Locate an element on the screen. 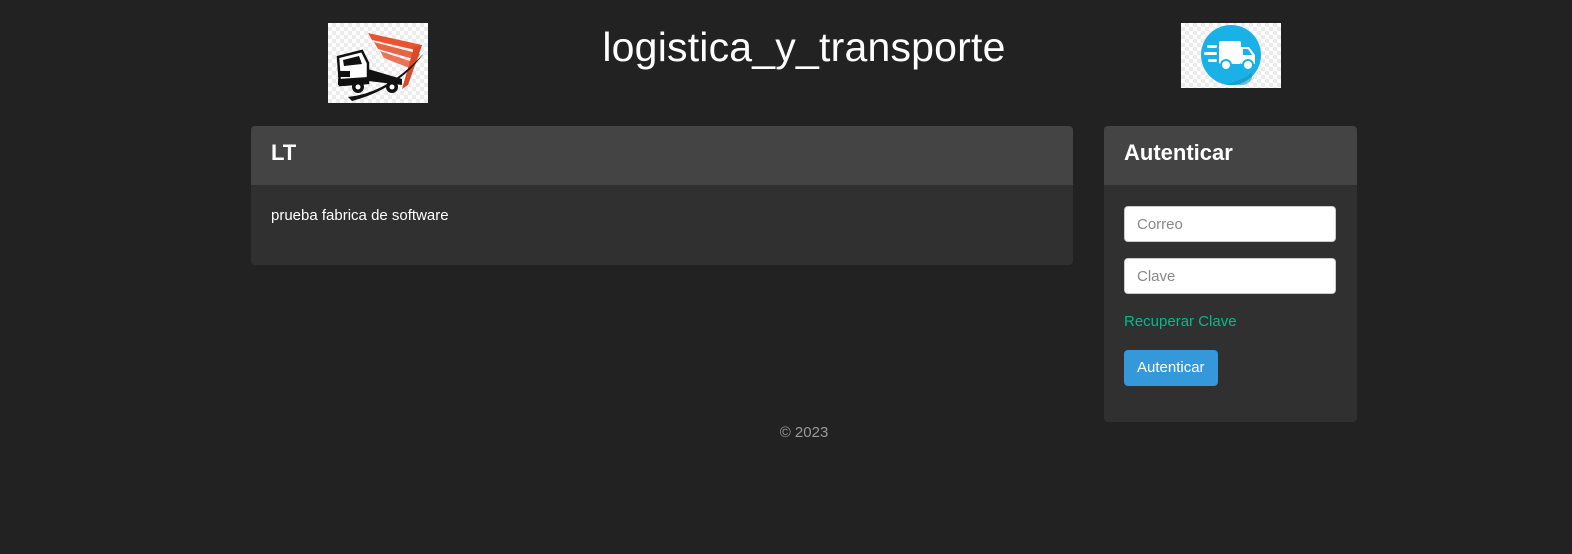 This screenshot has height=554, width=1572. auth-panel-heading: Autenticar is located at coordinates (1230, 155).